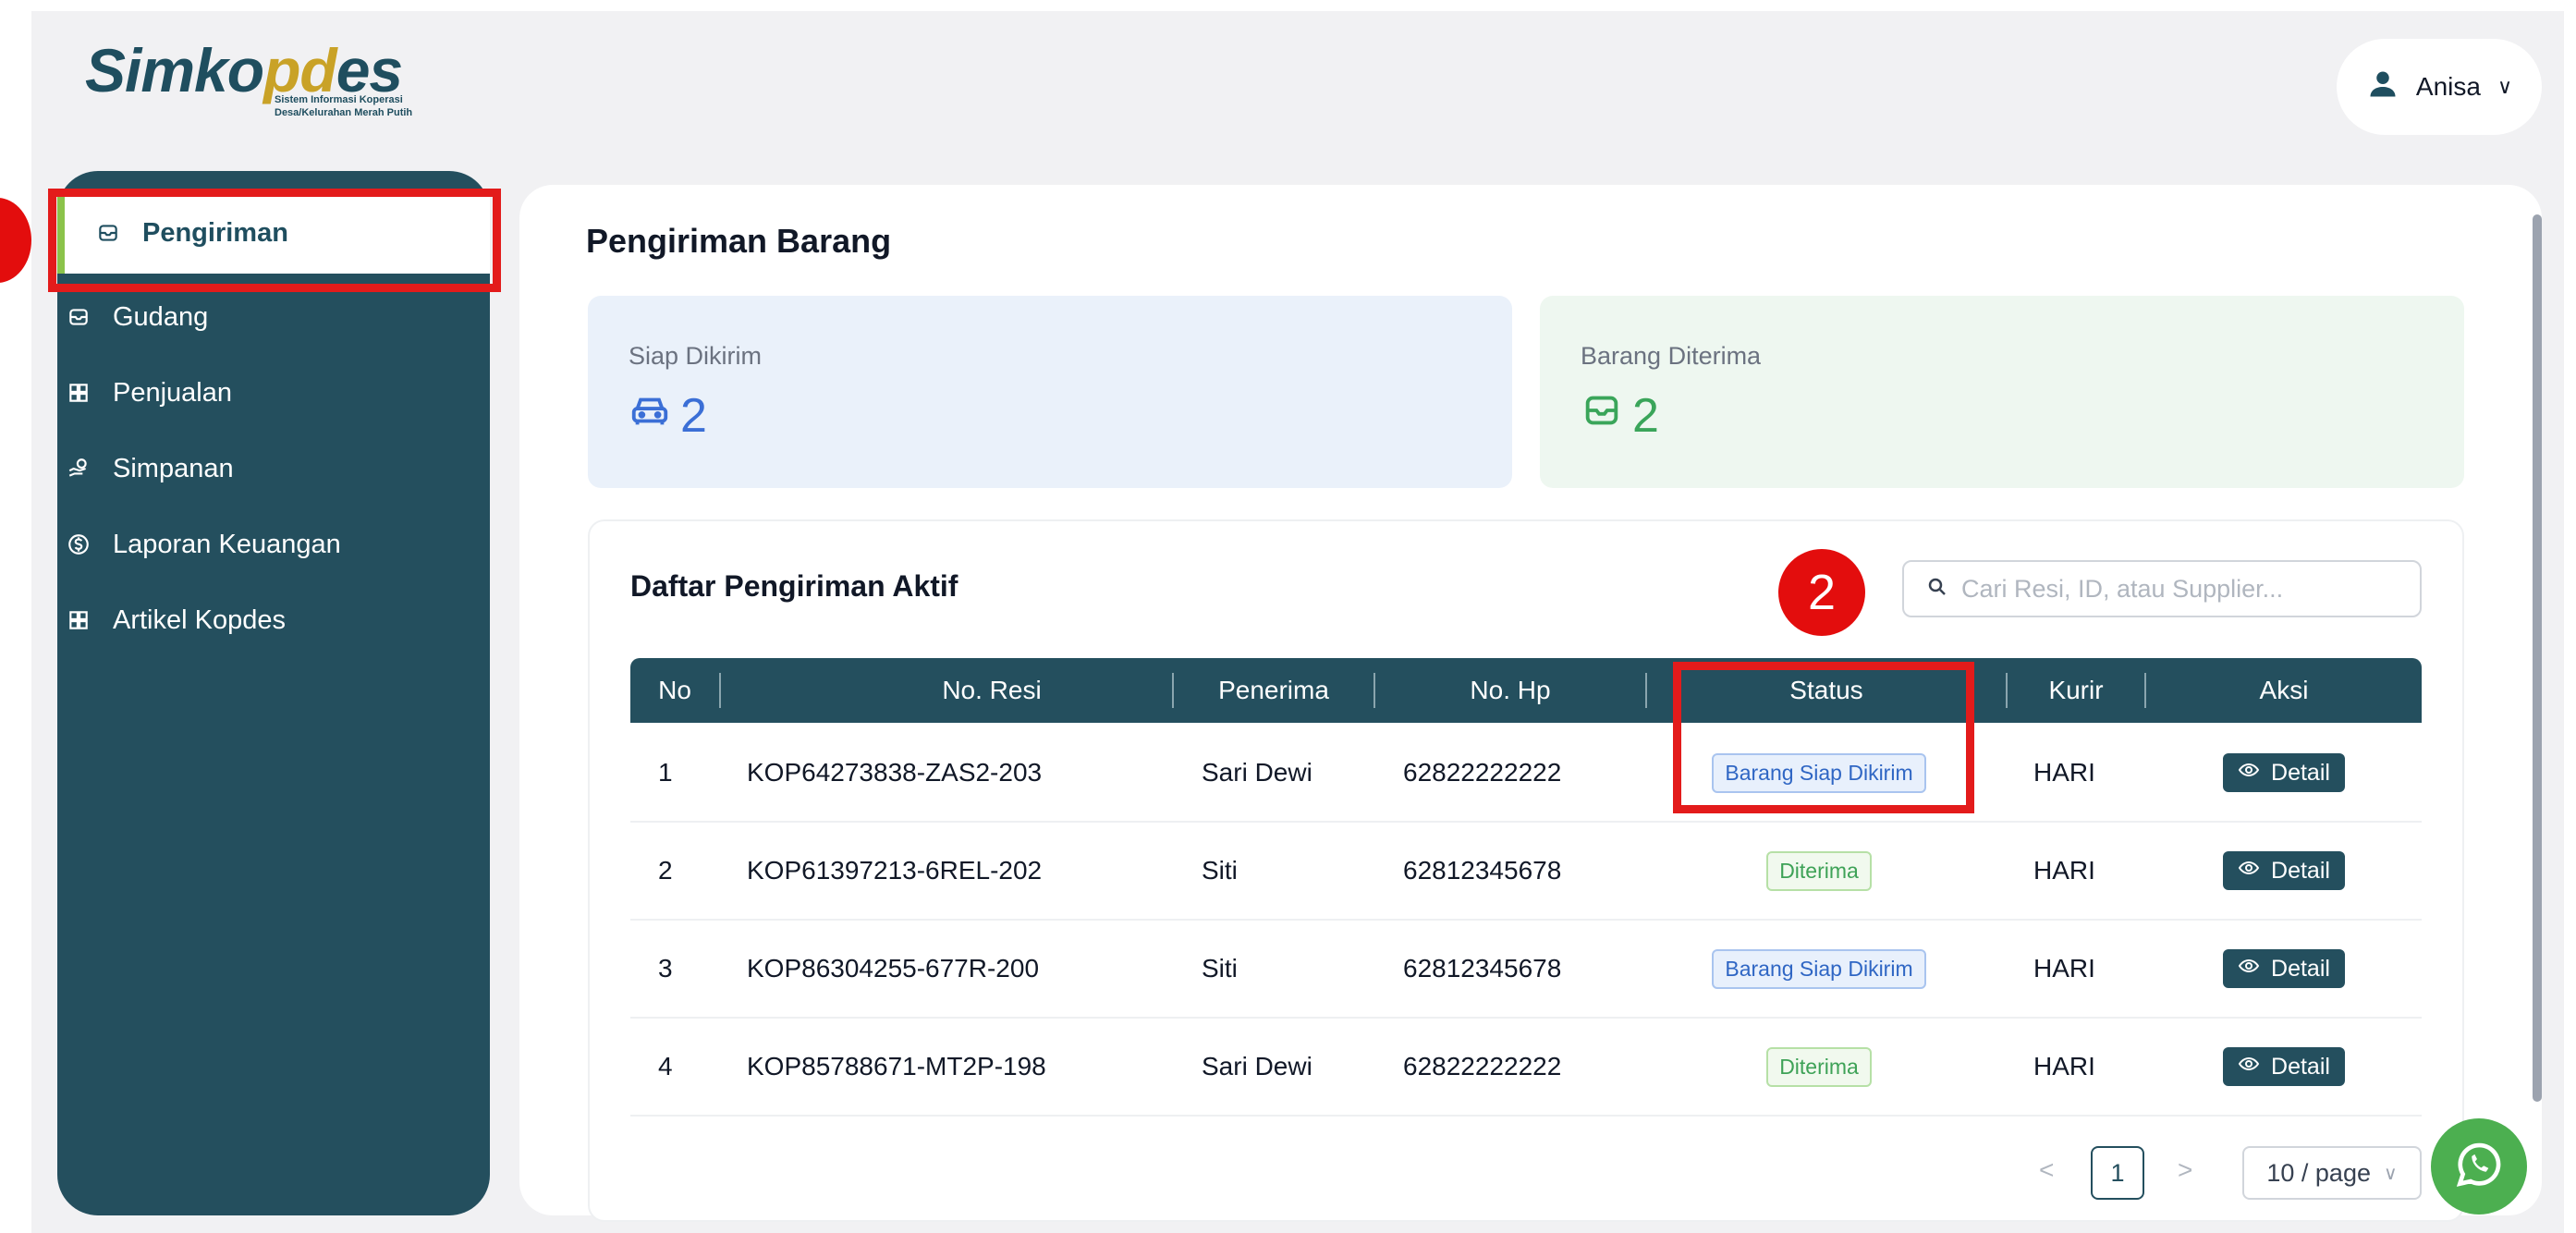  What do you see at coordinates (1671, 356) in the screenshot?
I see `stat-label: Barang Diterima` at bounding box center [1671, 356].